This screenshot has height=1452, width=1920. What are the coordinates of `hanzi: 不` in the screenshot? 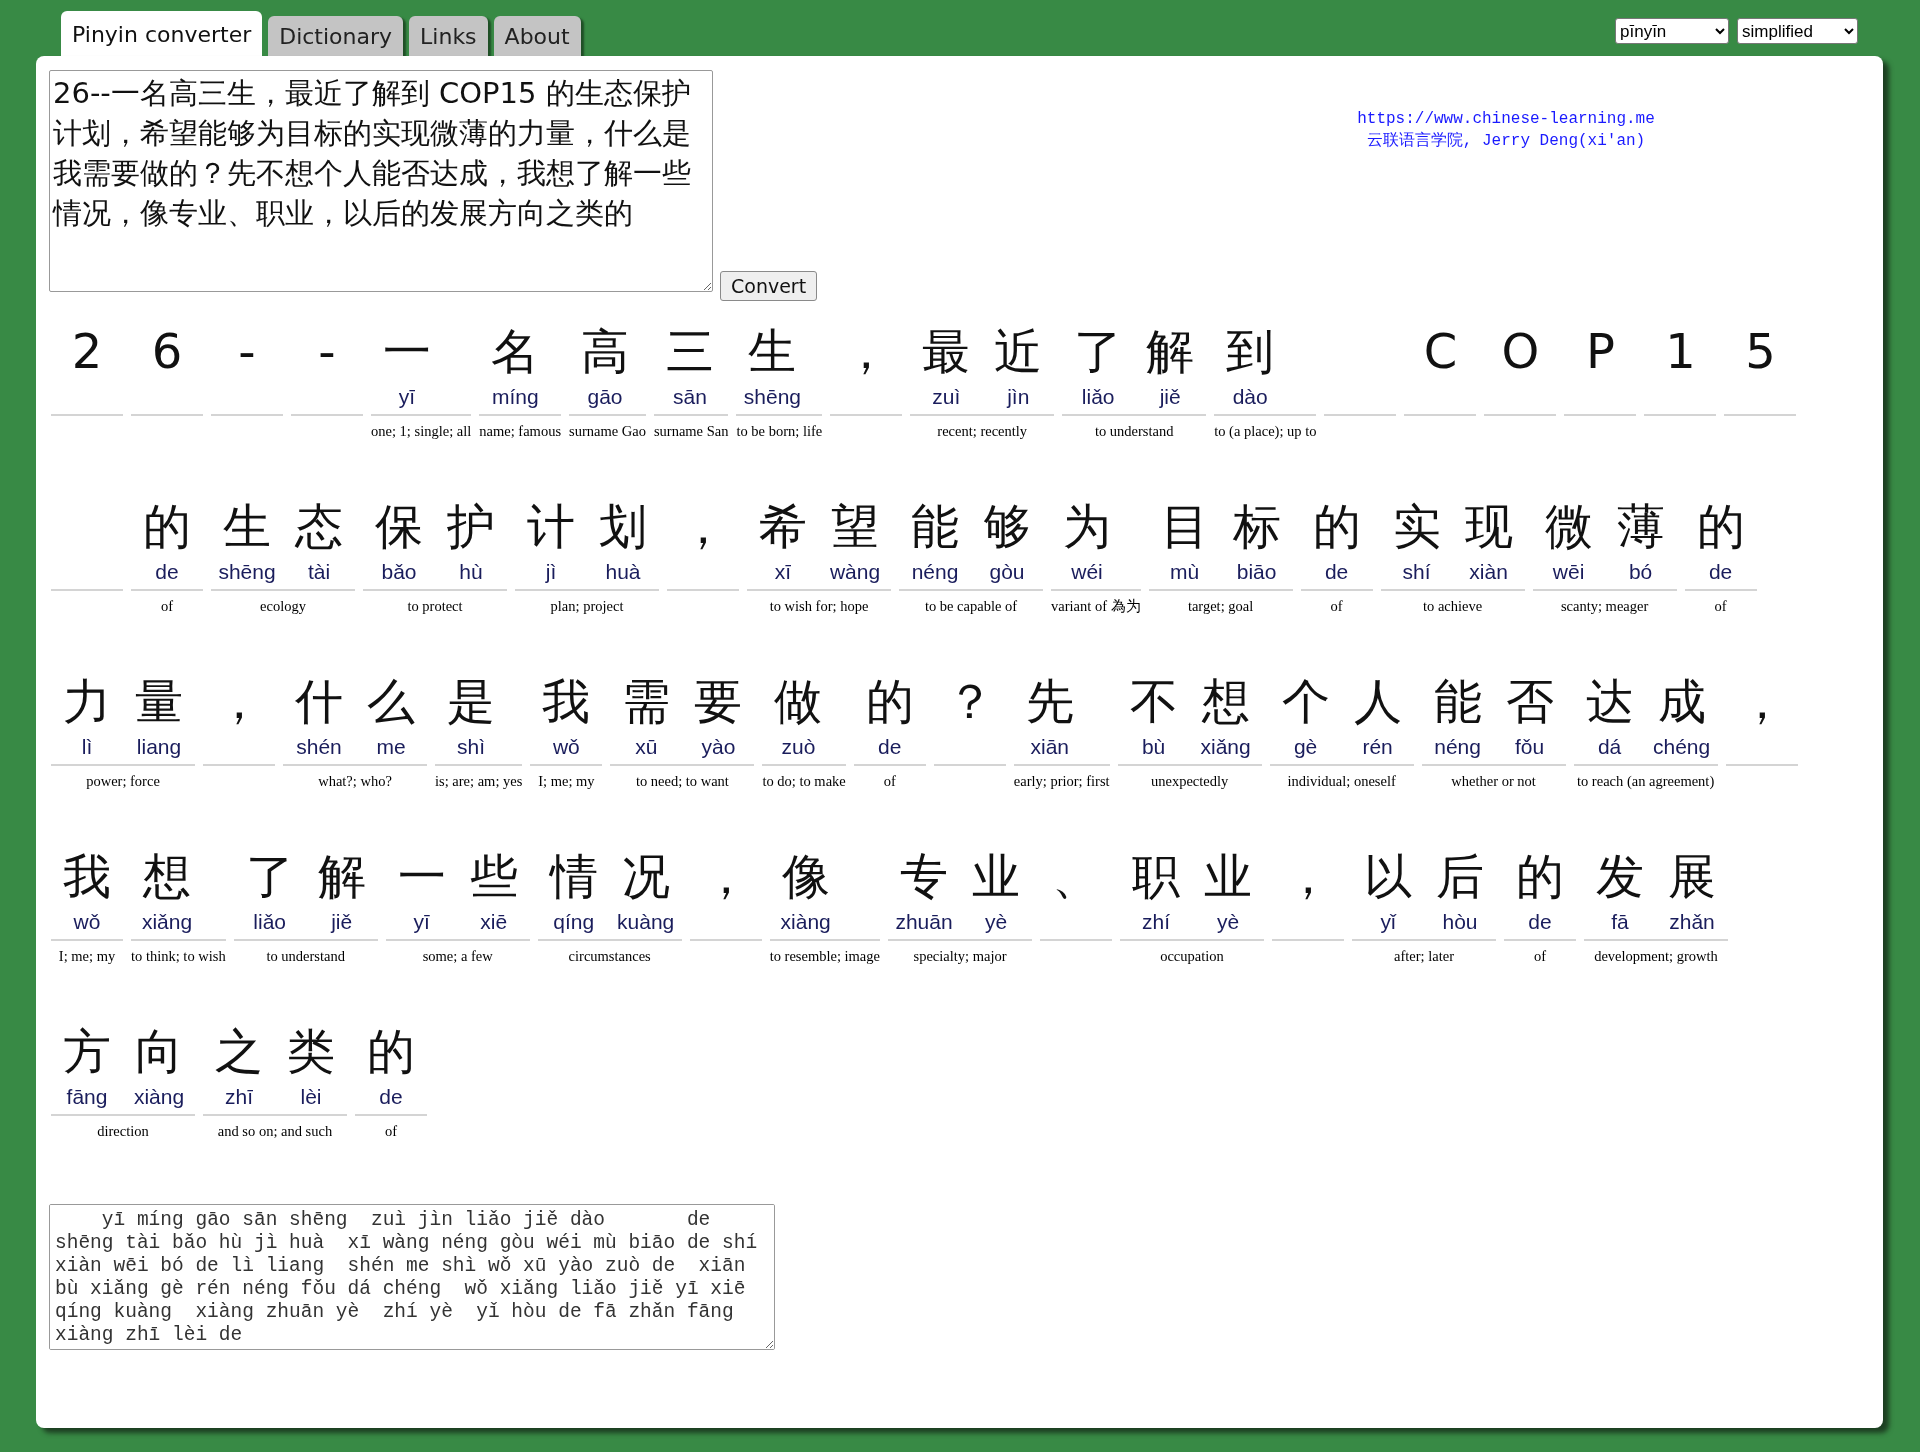 It's located at (1153, 701).